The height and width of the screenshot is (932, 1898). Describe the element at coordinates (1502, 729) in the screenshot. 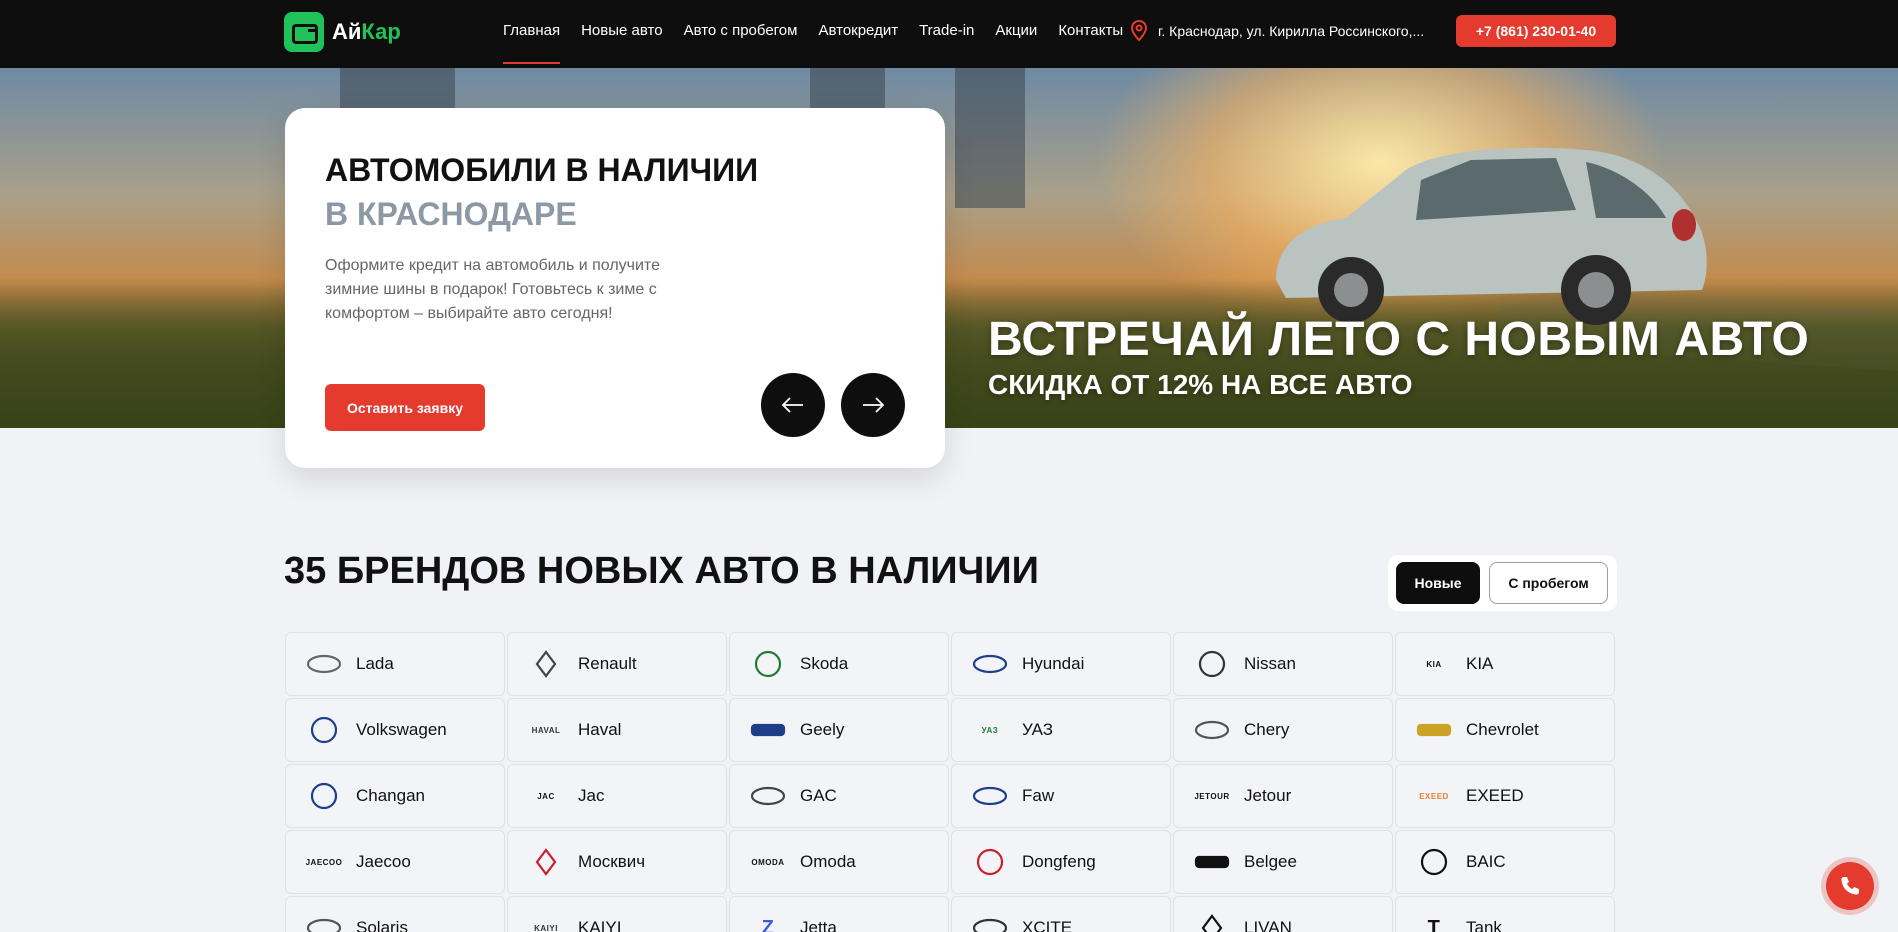

I see `brand-name: Chevrolet` at that location.